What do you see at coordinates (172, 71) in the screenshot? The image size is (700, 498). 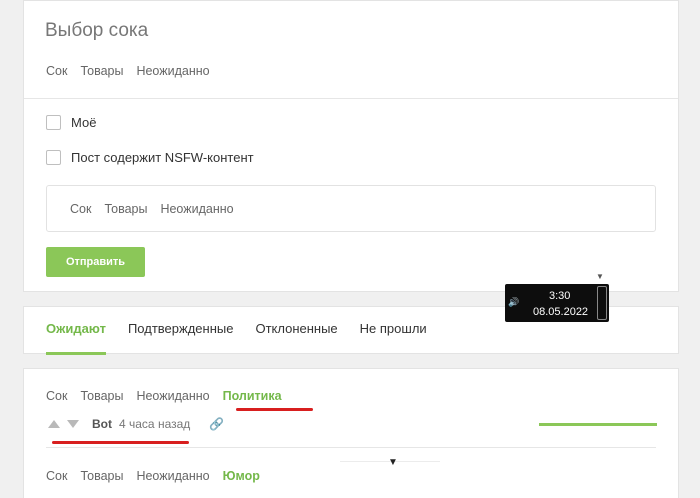 I see `tag-unexpected: Неожиданно` at bounding box center [172, 71].